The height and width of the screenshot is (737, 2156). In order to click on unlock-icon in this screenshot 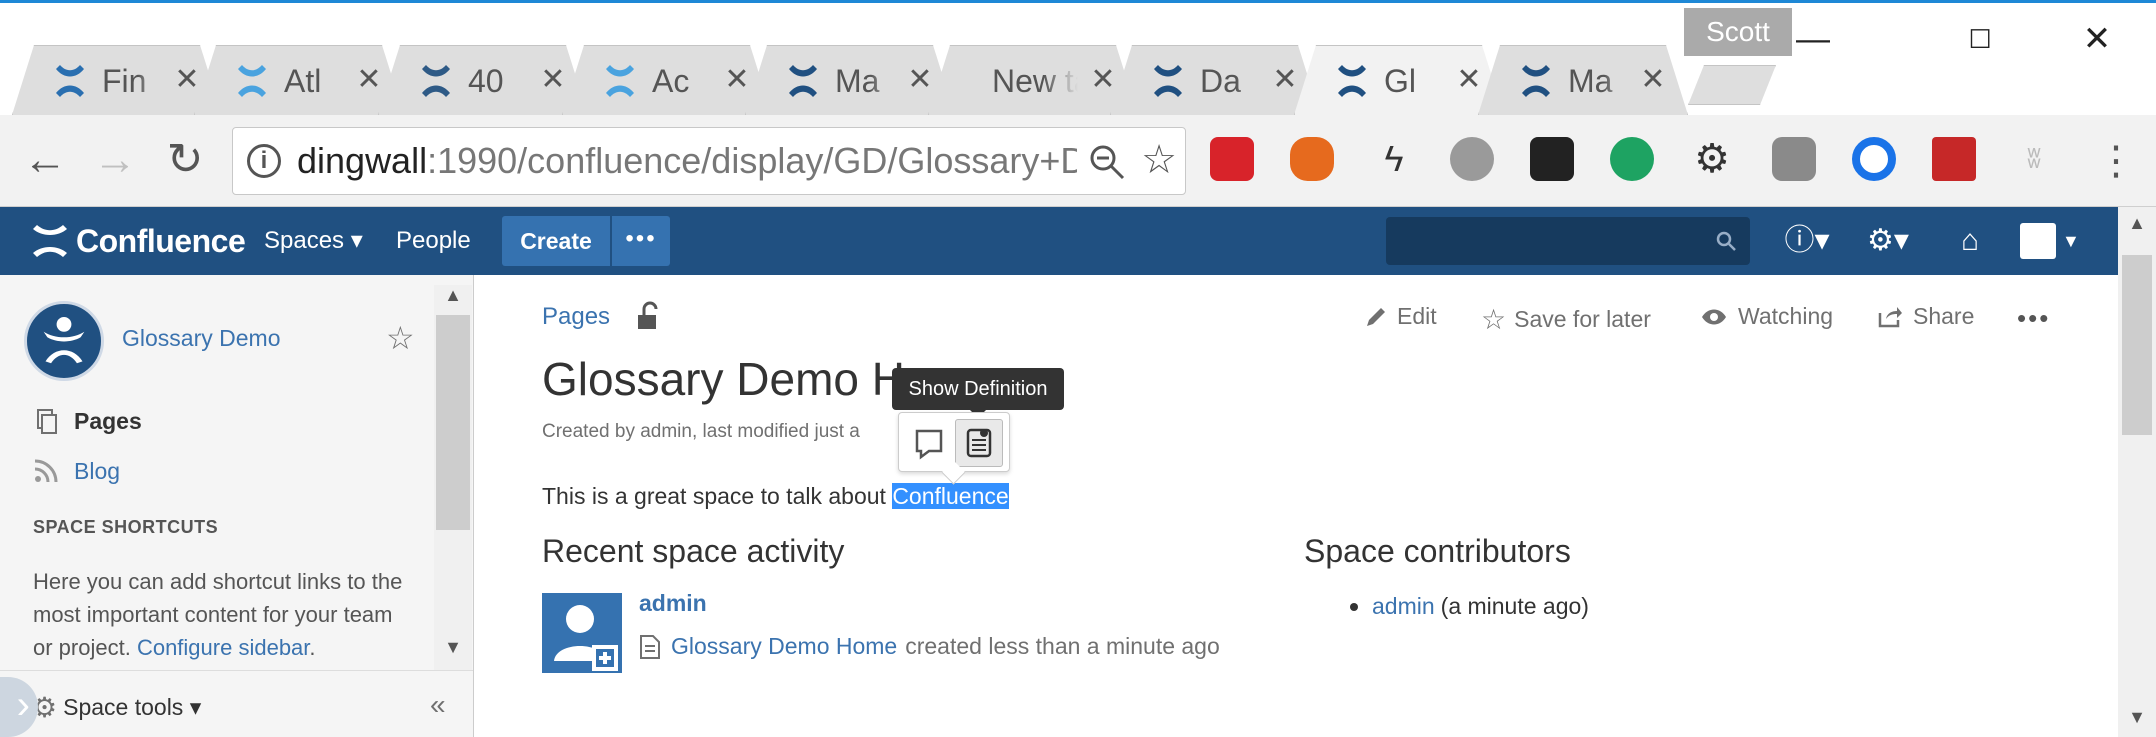, I will do `click(648, 316)`.